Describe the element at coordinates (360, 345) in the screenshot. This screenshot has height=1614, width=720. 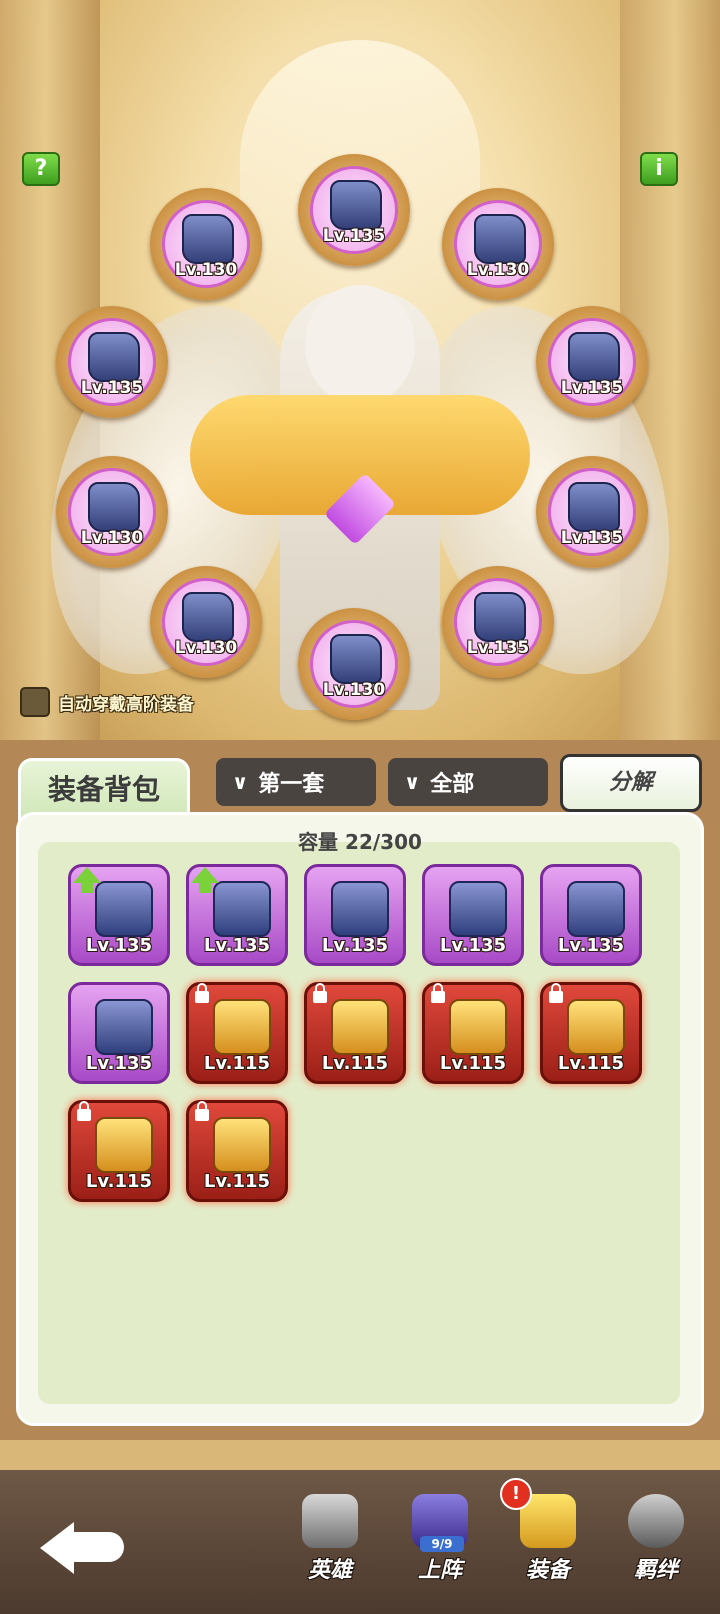
I see `hero-head` at that location.